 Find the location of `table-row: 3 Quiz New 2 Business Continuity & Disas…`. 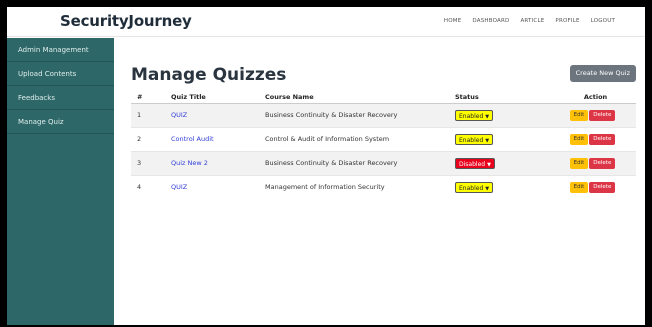

table-row: 3 Quiz New 2 Business Continuity & Disas… is located at coordinates (383, 162).